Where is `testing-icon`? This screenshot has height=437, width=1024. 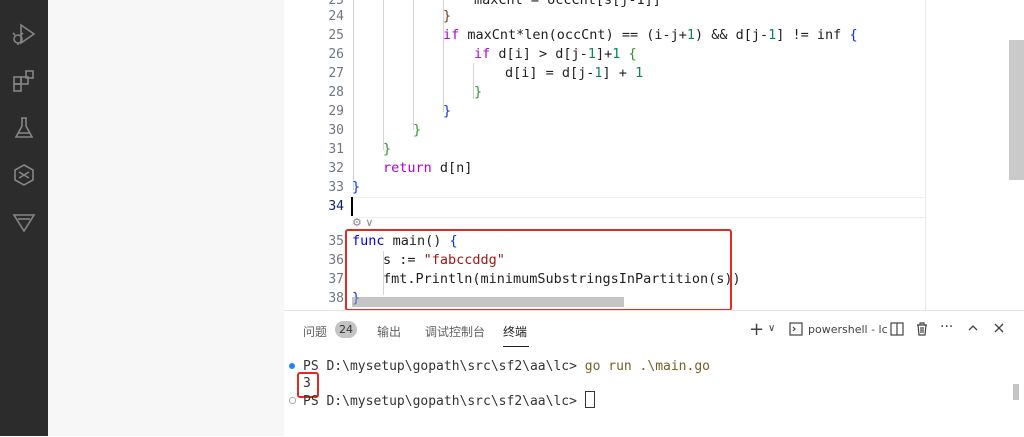
testing-icon is located at coordinates (24, 128).